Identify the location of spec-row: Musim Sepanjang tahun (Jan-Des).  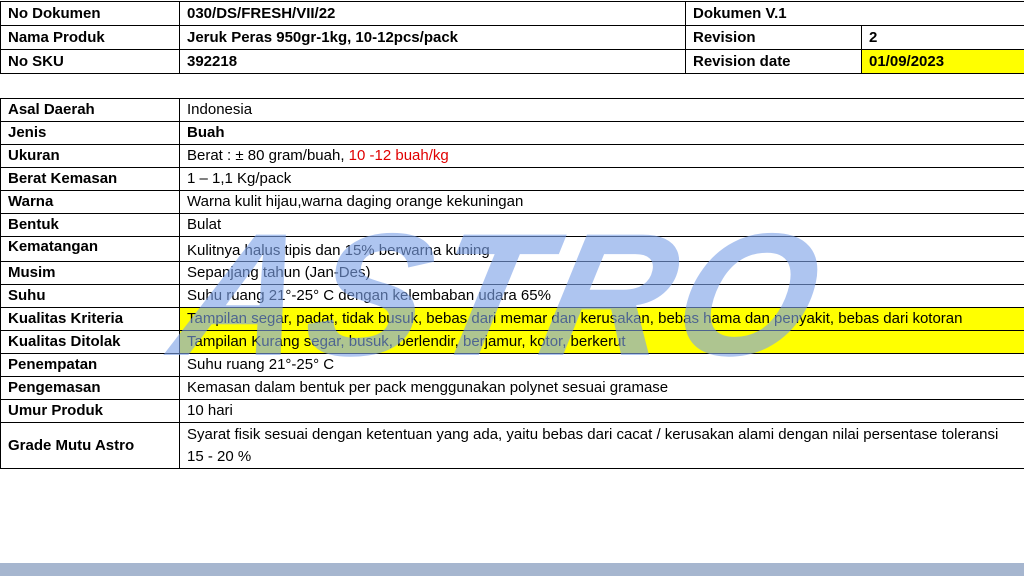
(512, 273).